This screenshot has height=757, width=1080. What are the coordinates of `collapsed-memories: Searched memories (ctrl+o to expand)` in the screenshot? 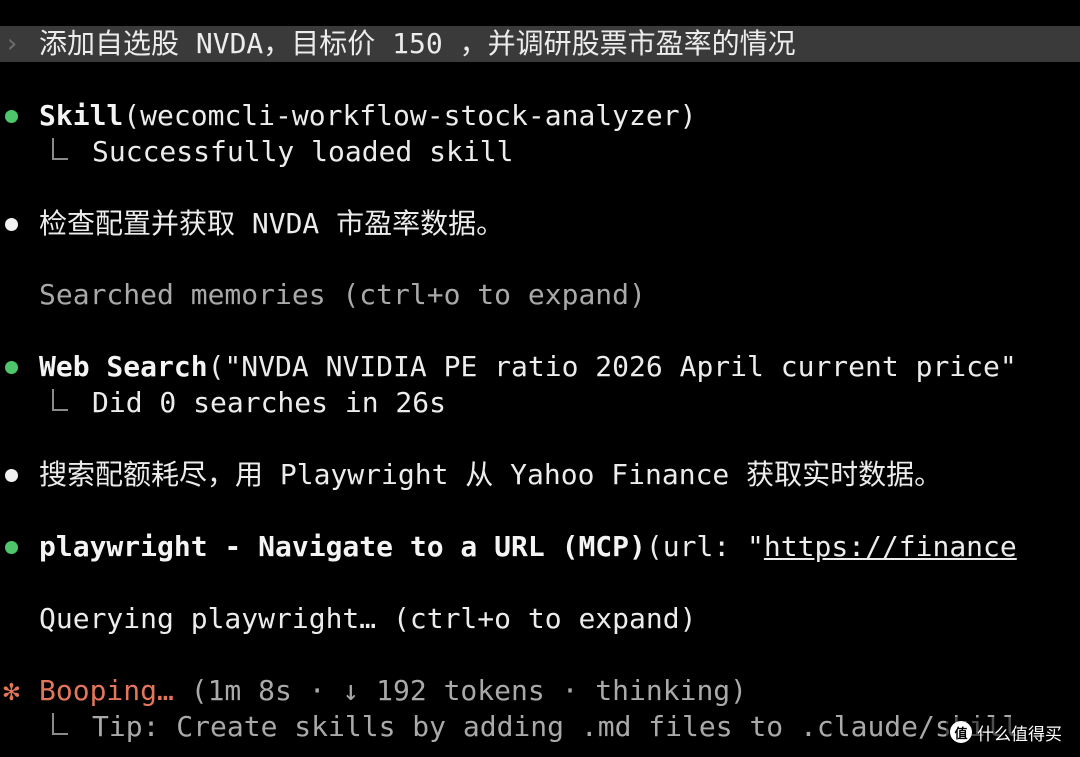 It's located at (342, 295).